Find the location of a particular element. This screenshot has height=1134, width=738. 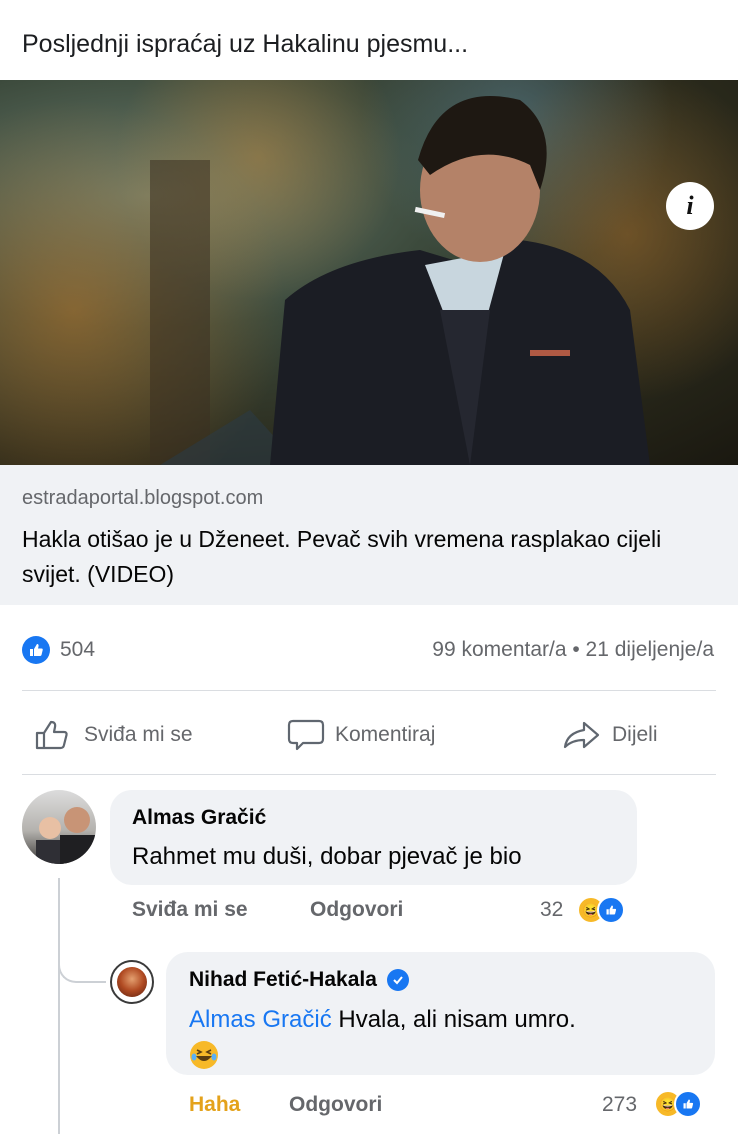

reply-text: Hvala, ali nisam umro. is located at coordinates (453, 1019).